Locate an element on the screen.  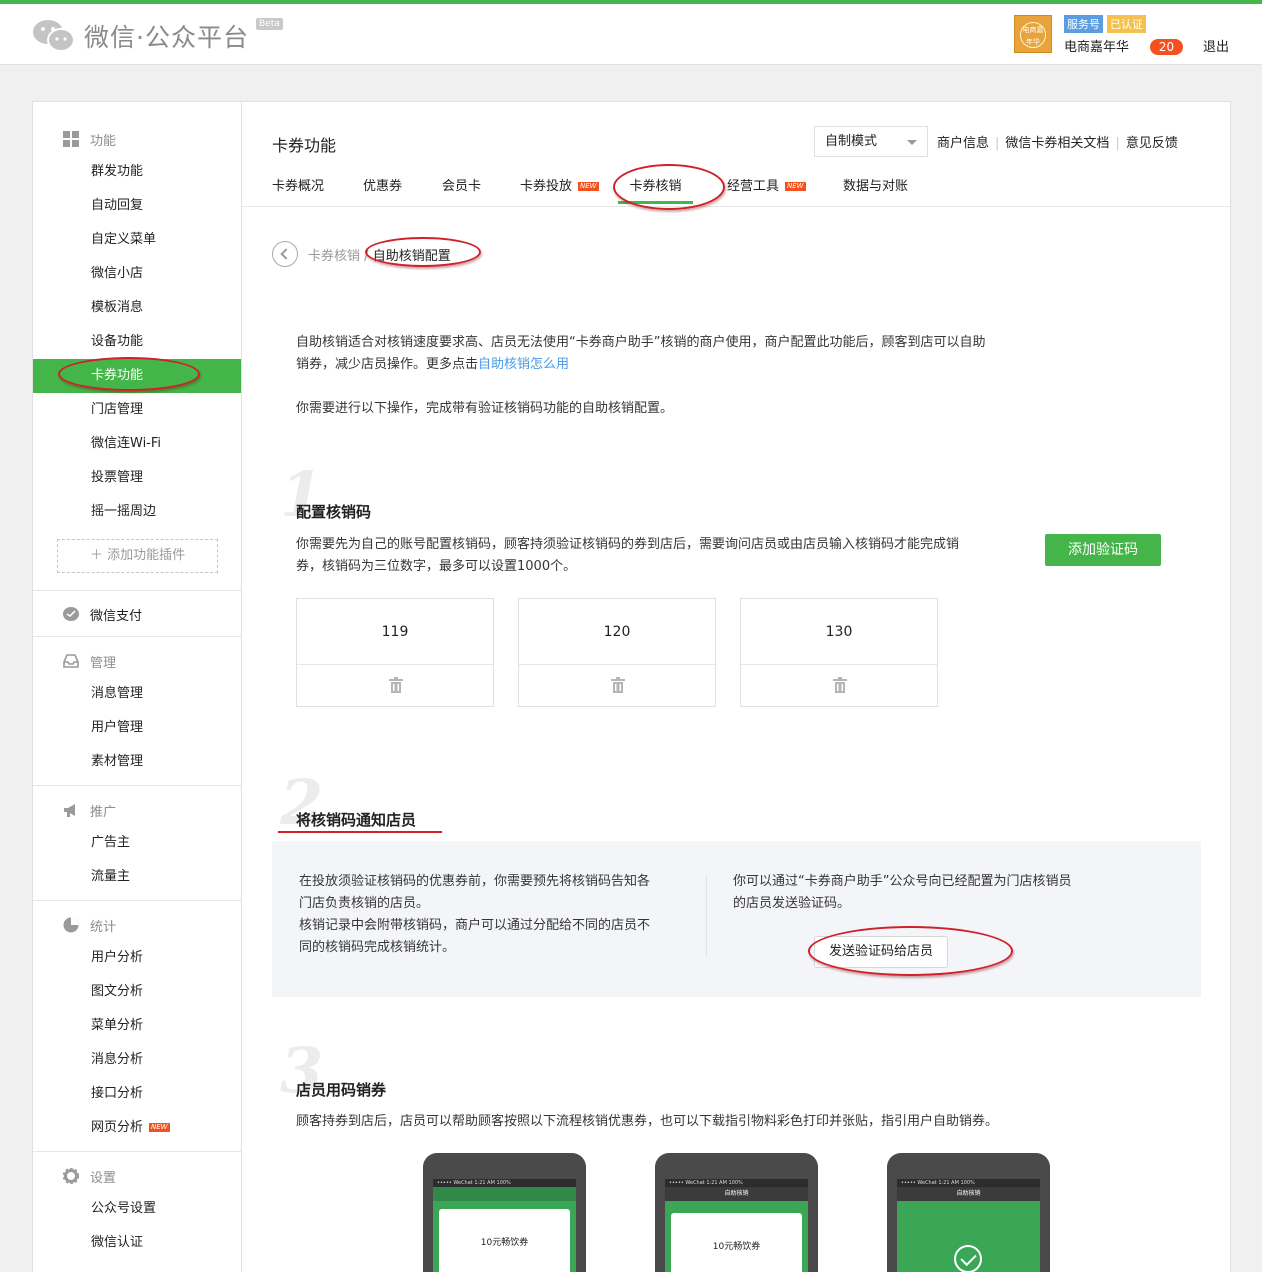
tab-label: 卡券投放 is located at coordinates (546, 186).